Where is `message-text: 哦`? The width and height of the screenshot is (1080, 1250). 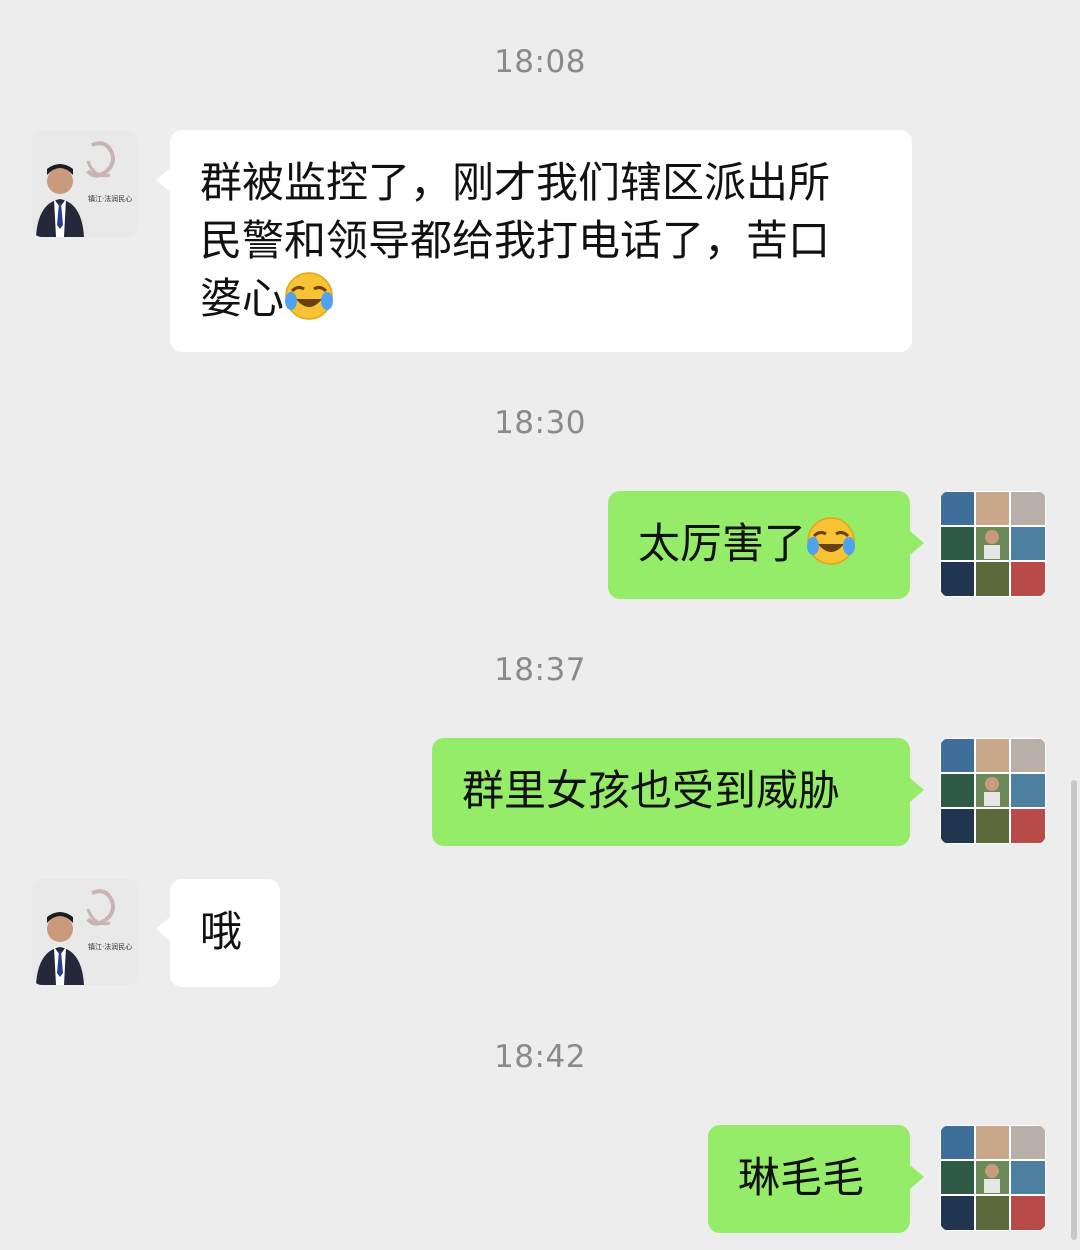 message-text: 哦 is located at coordinates (221, 931).